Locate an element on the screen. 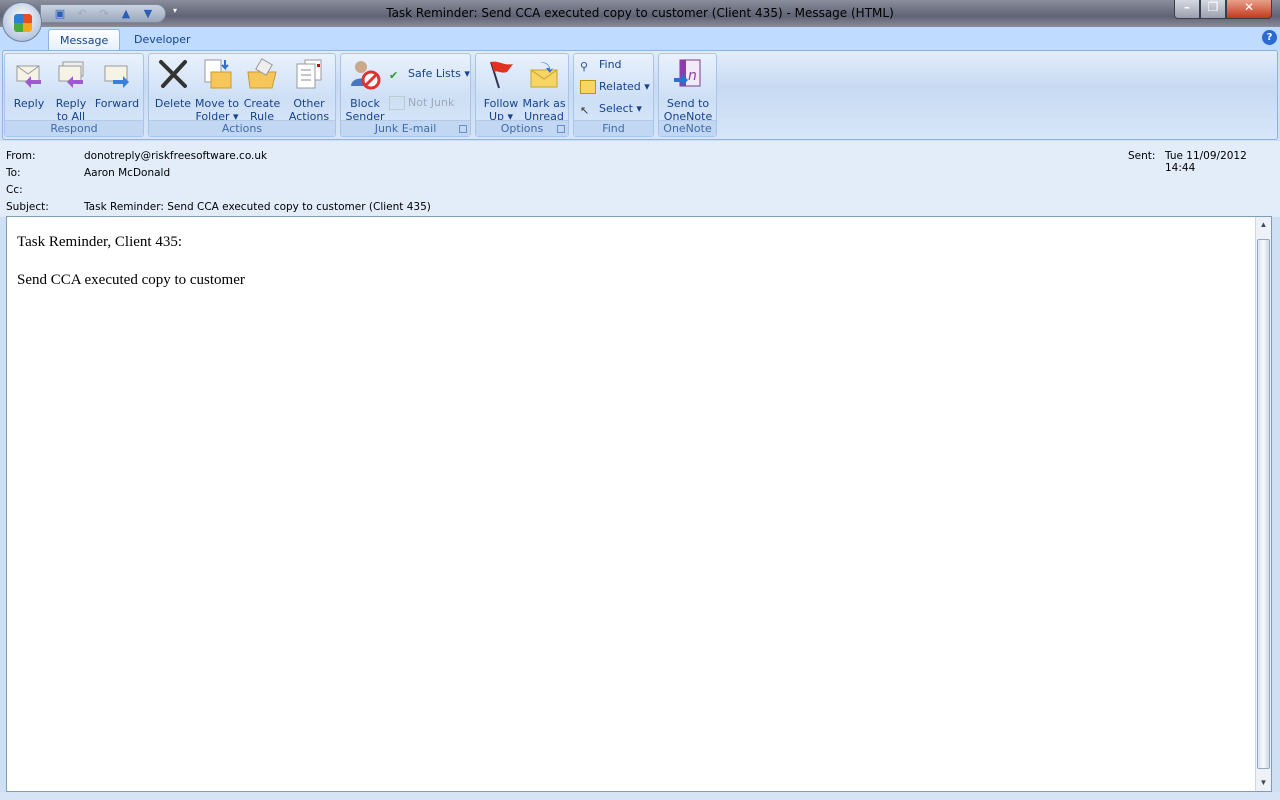  group-label: Options is located at coordinates (522, 128).